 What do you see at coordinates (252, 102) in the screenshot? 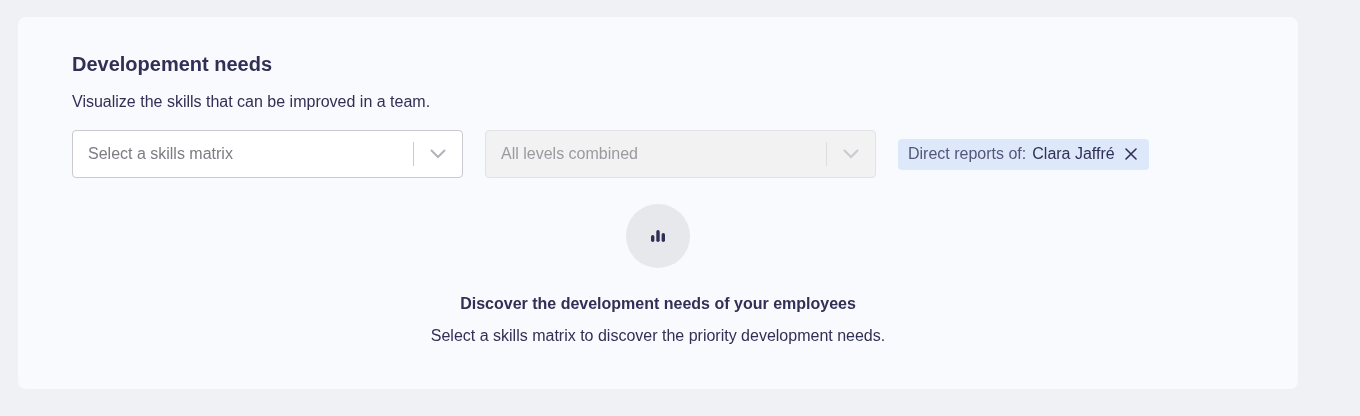
I see `section-subtitle: Visualize the skills that can be improved in a team.` at bounding box center [252, 102].